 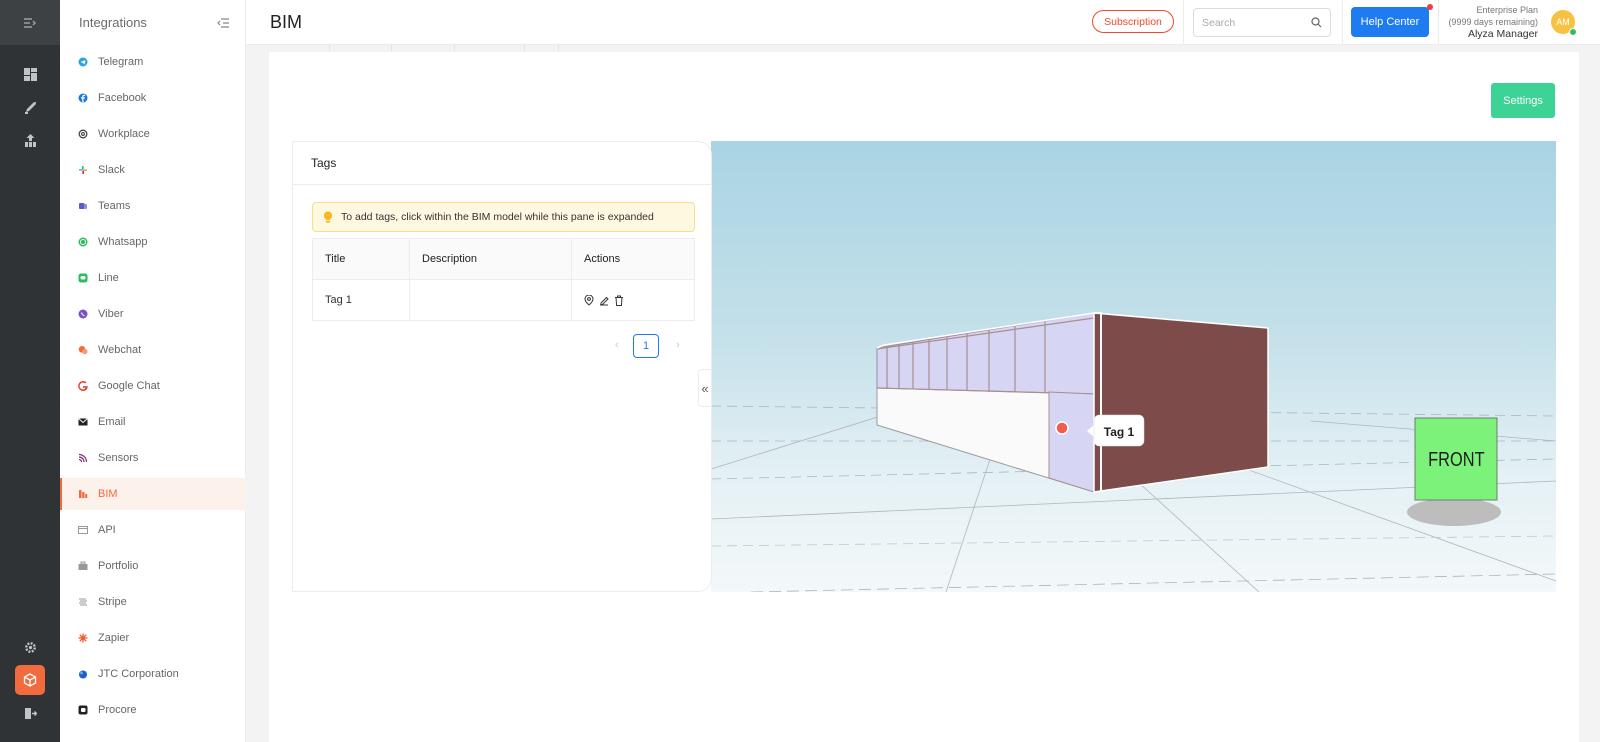 What do you see at coordinates (124, 134) in the screenshot?
I see `sidebar-item-label: Workplace` at bounding box center [124, 134].